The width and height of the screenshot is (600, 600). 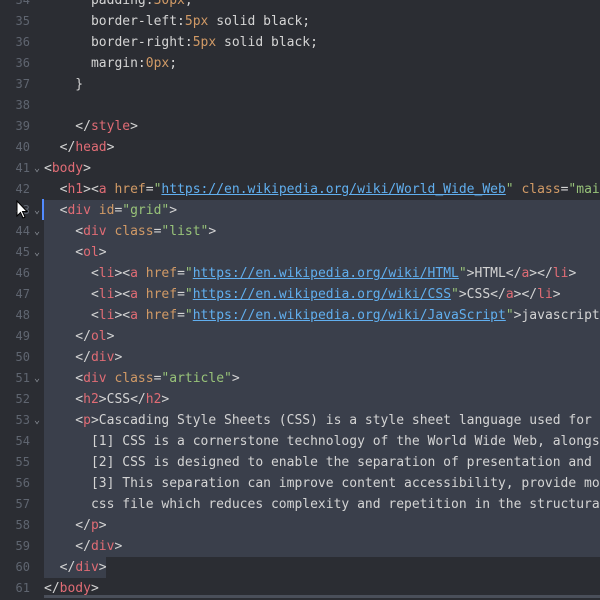 What do you see at coordinates (349, 315) in the screenshot?
I see `url-link: https://en.wikipedia.org/wiki/JavaScript` at bounding box center [349, 315].